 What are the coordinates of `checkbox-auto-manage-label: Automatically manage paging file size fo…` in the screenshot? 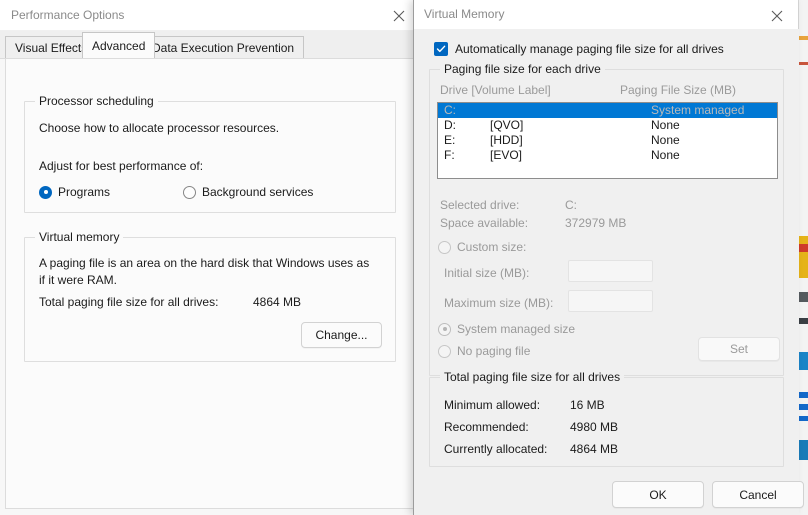 It's located at (589, 49).